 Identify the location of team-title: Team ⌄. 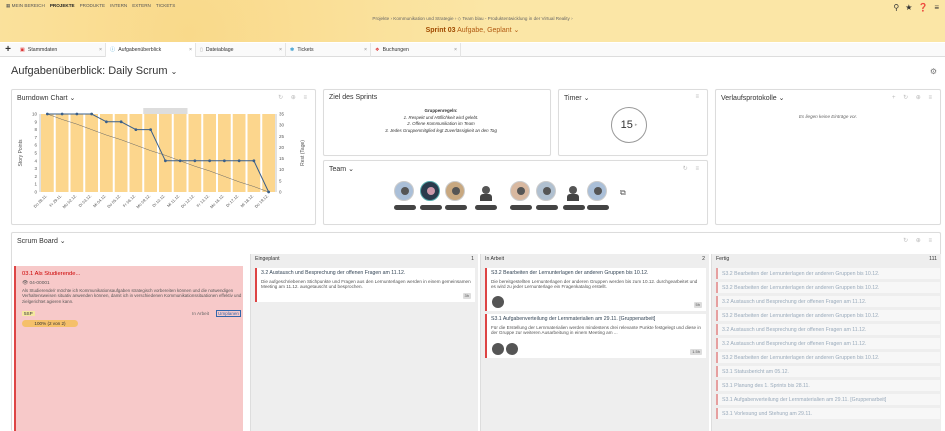
(341, 169).